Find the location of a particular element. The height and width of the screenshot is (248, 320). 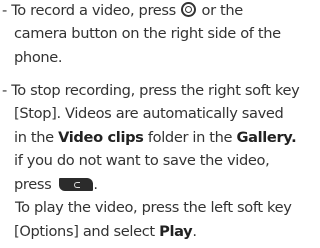

clear-key-icon is located at coordinates (76, 184).